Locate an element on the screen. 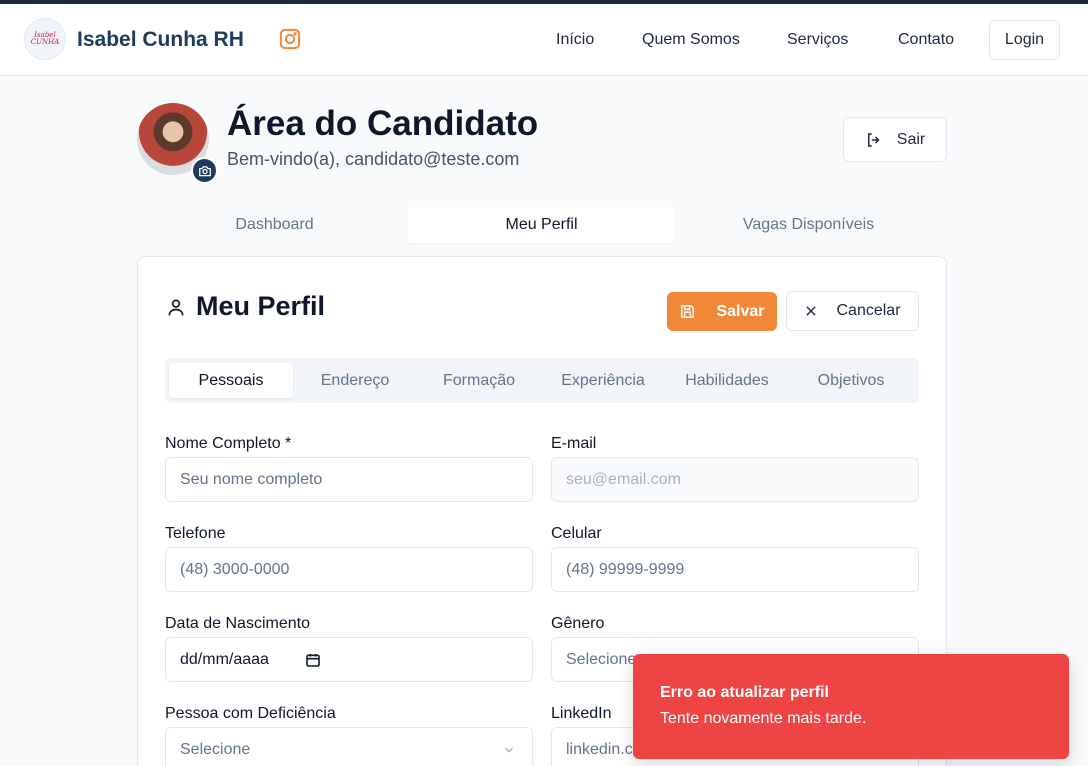 Image resolution: width=1088 pixels, height=766 pixels. toast-title: Erro ao atualizar perfil is located at coordinates (744, 692).